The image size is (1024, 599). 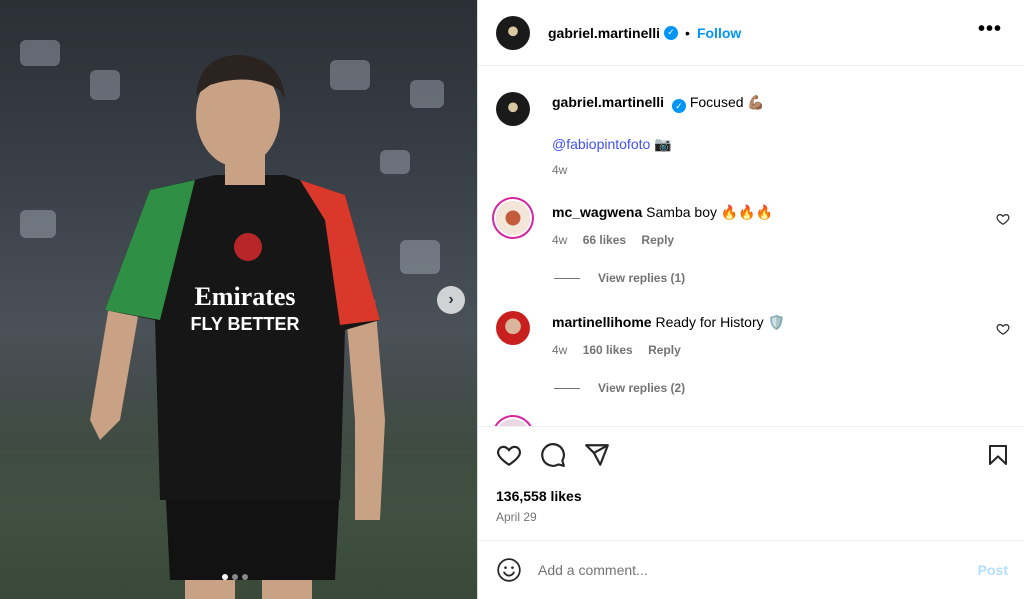 What do you see at coordinates (990, 29) in the screenshot?
I see `more-options-icon: •••` at bounding box center [990, 29].